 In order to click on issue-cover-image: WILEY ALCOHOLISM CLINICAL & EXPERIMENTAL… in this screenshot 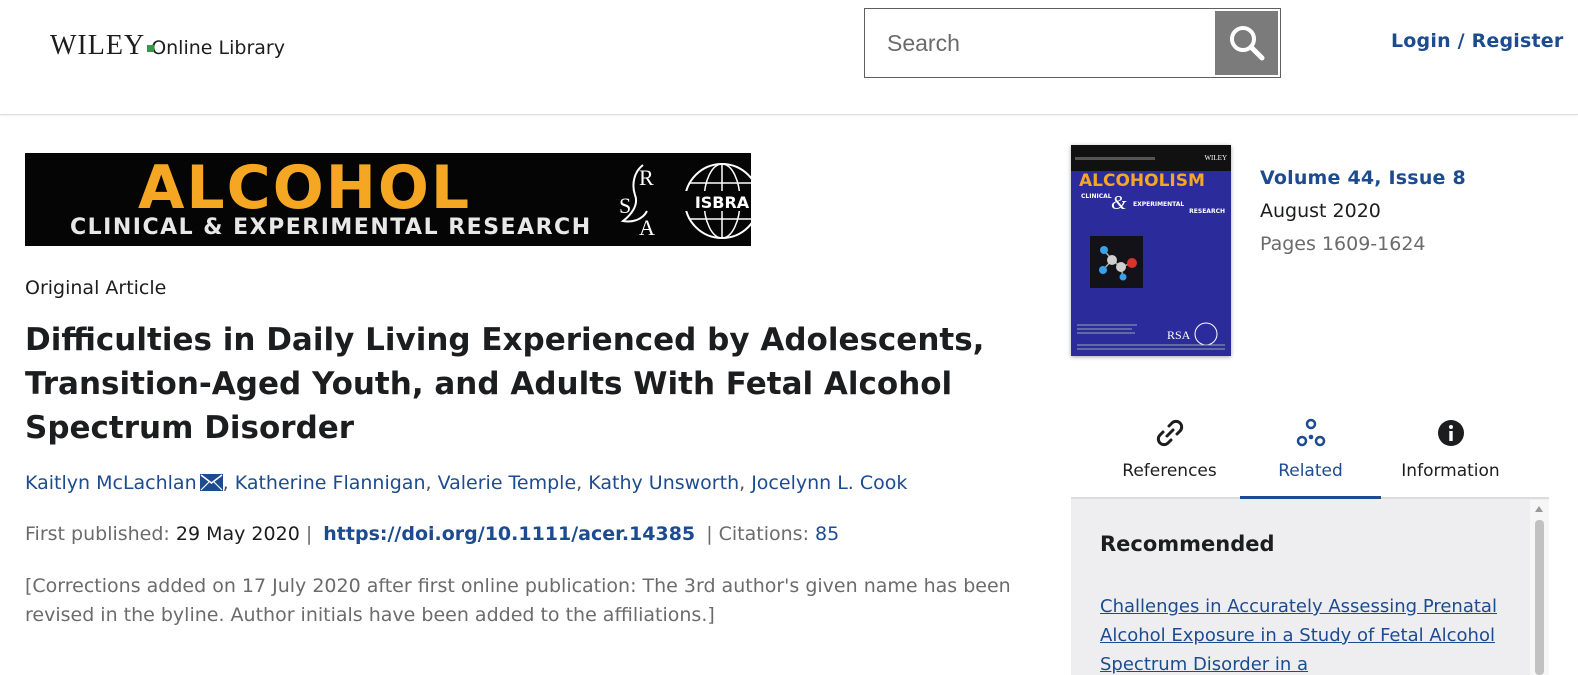, I will do `click(1151, 250)`.